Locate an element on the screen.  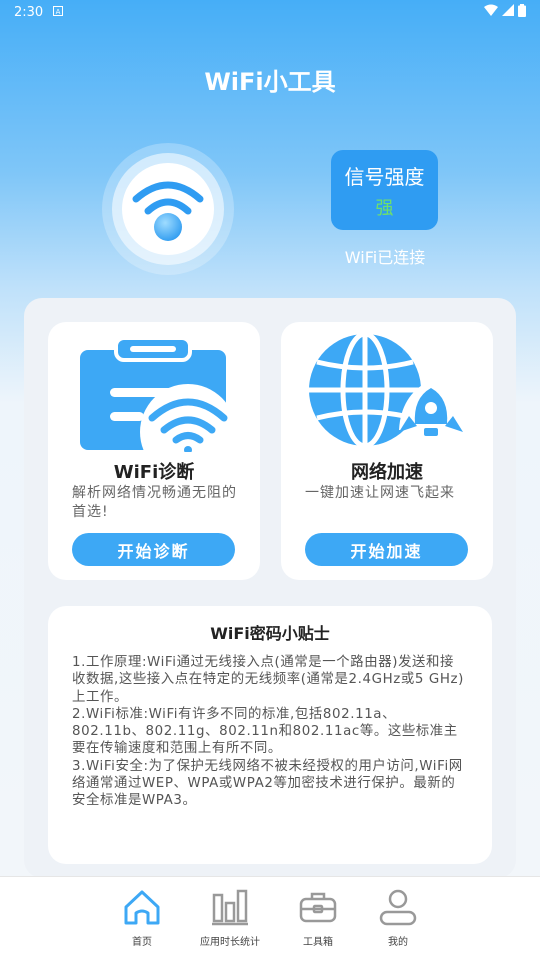
nav-label-usage-stats: 应用时长统计 is located at coordinates (230, 942).